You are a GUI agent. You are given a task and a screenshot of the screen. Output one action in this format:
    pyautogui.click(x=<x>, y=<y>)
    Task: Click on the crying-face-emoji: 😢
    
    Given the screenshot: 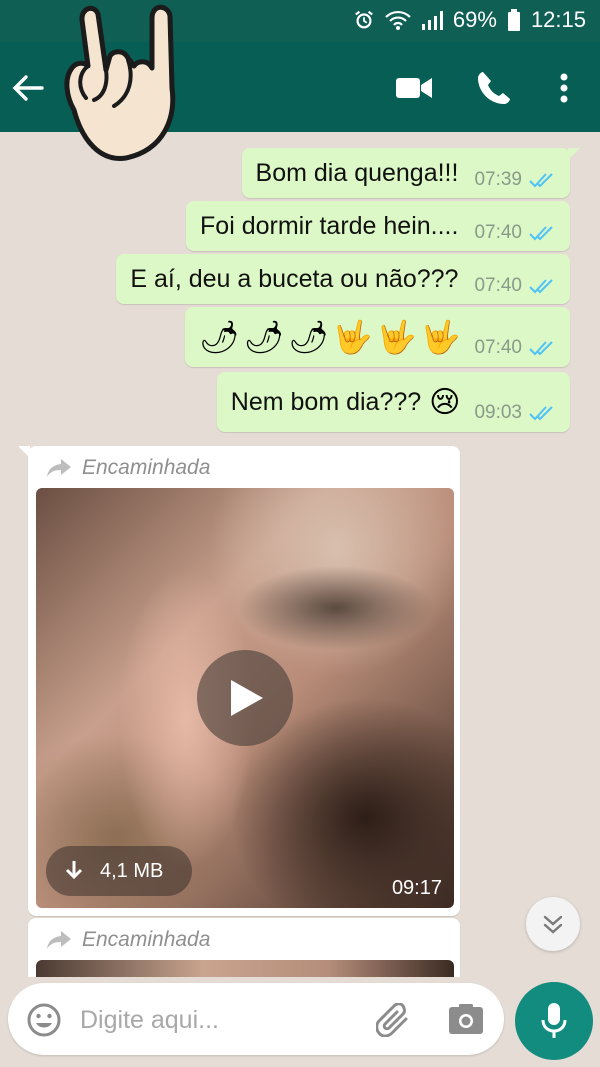 What is the action you would take?
    pyautogui.click(x=445, y=402)
    